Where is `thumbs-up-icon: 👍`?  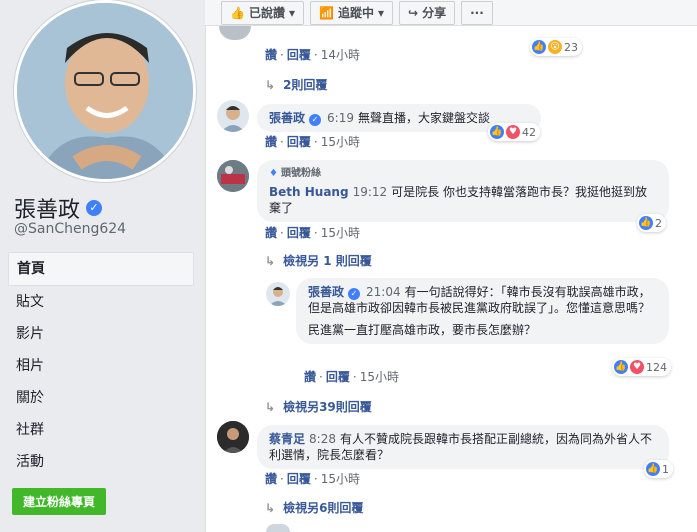
thumbs-up-icon: 👍 is located at coordinates (237, 12).